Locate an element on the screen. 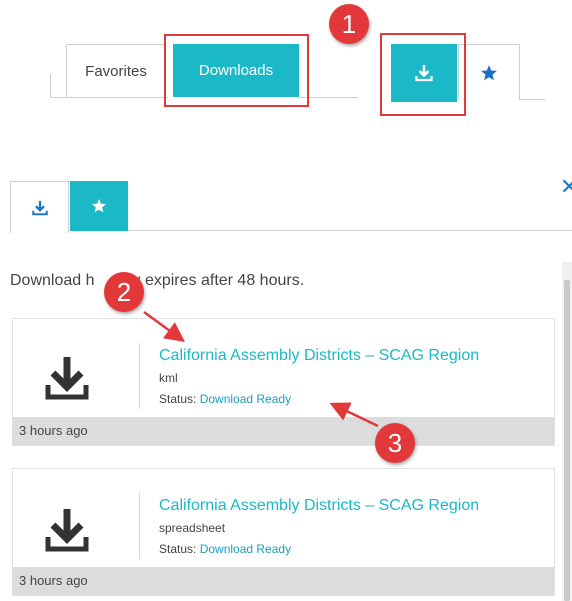 The width and height of the screenshot is (572, 601). top-tab-baseline-right is located at coordinates (532, 99).